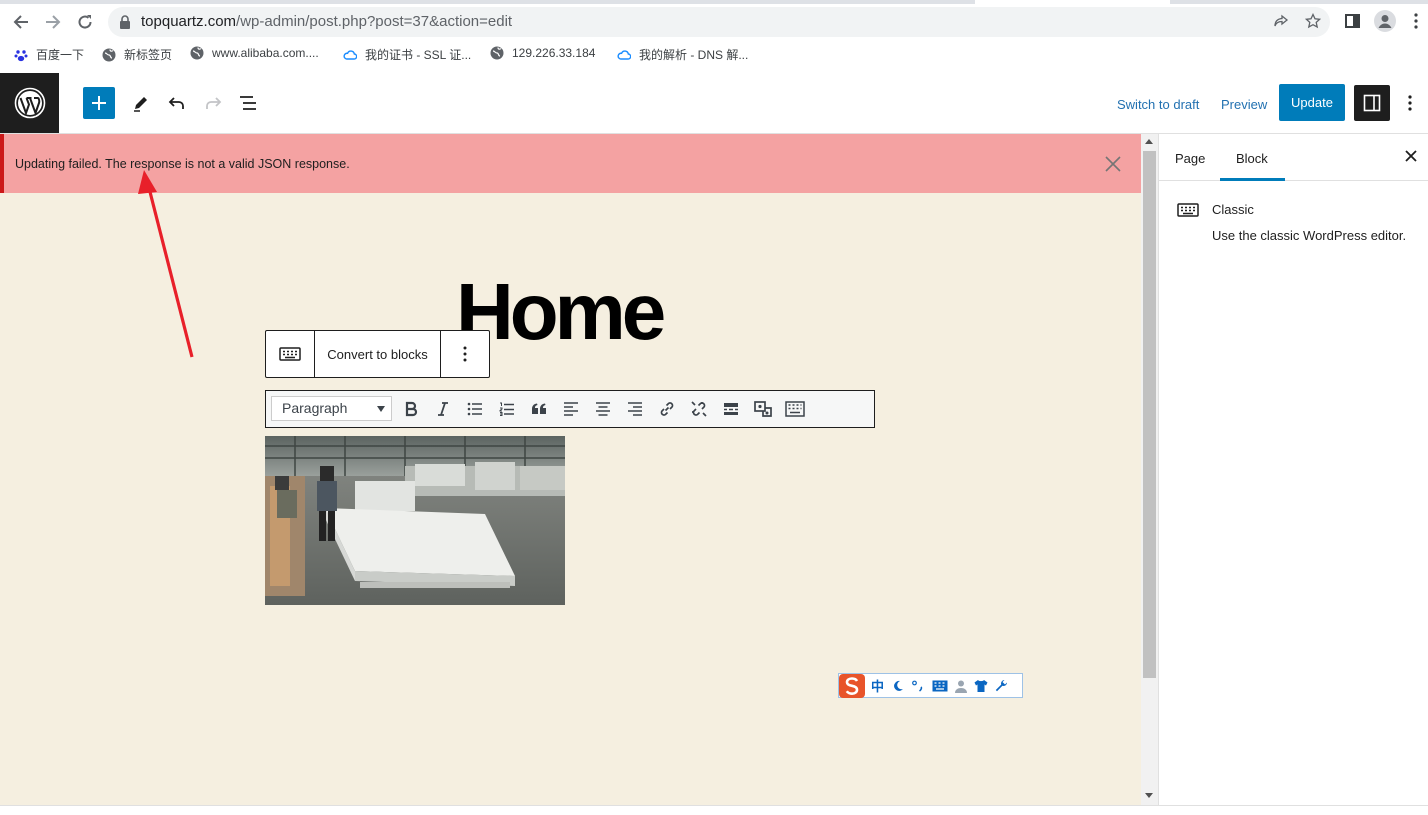  I want to click on list-view-button, so click(249, 103).